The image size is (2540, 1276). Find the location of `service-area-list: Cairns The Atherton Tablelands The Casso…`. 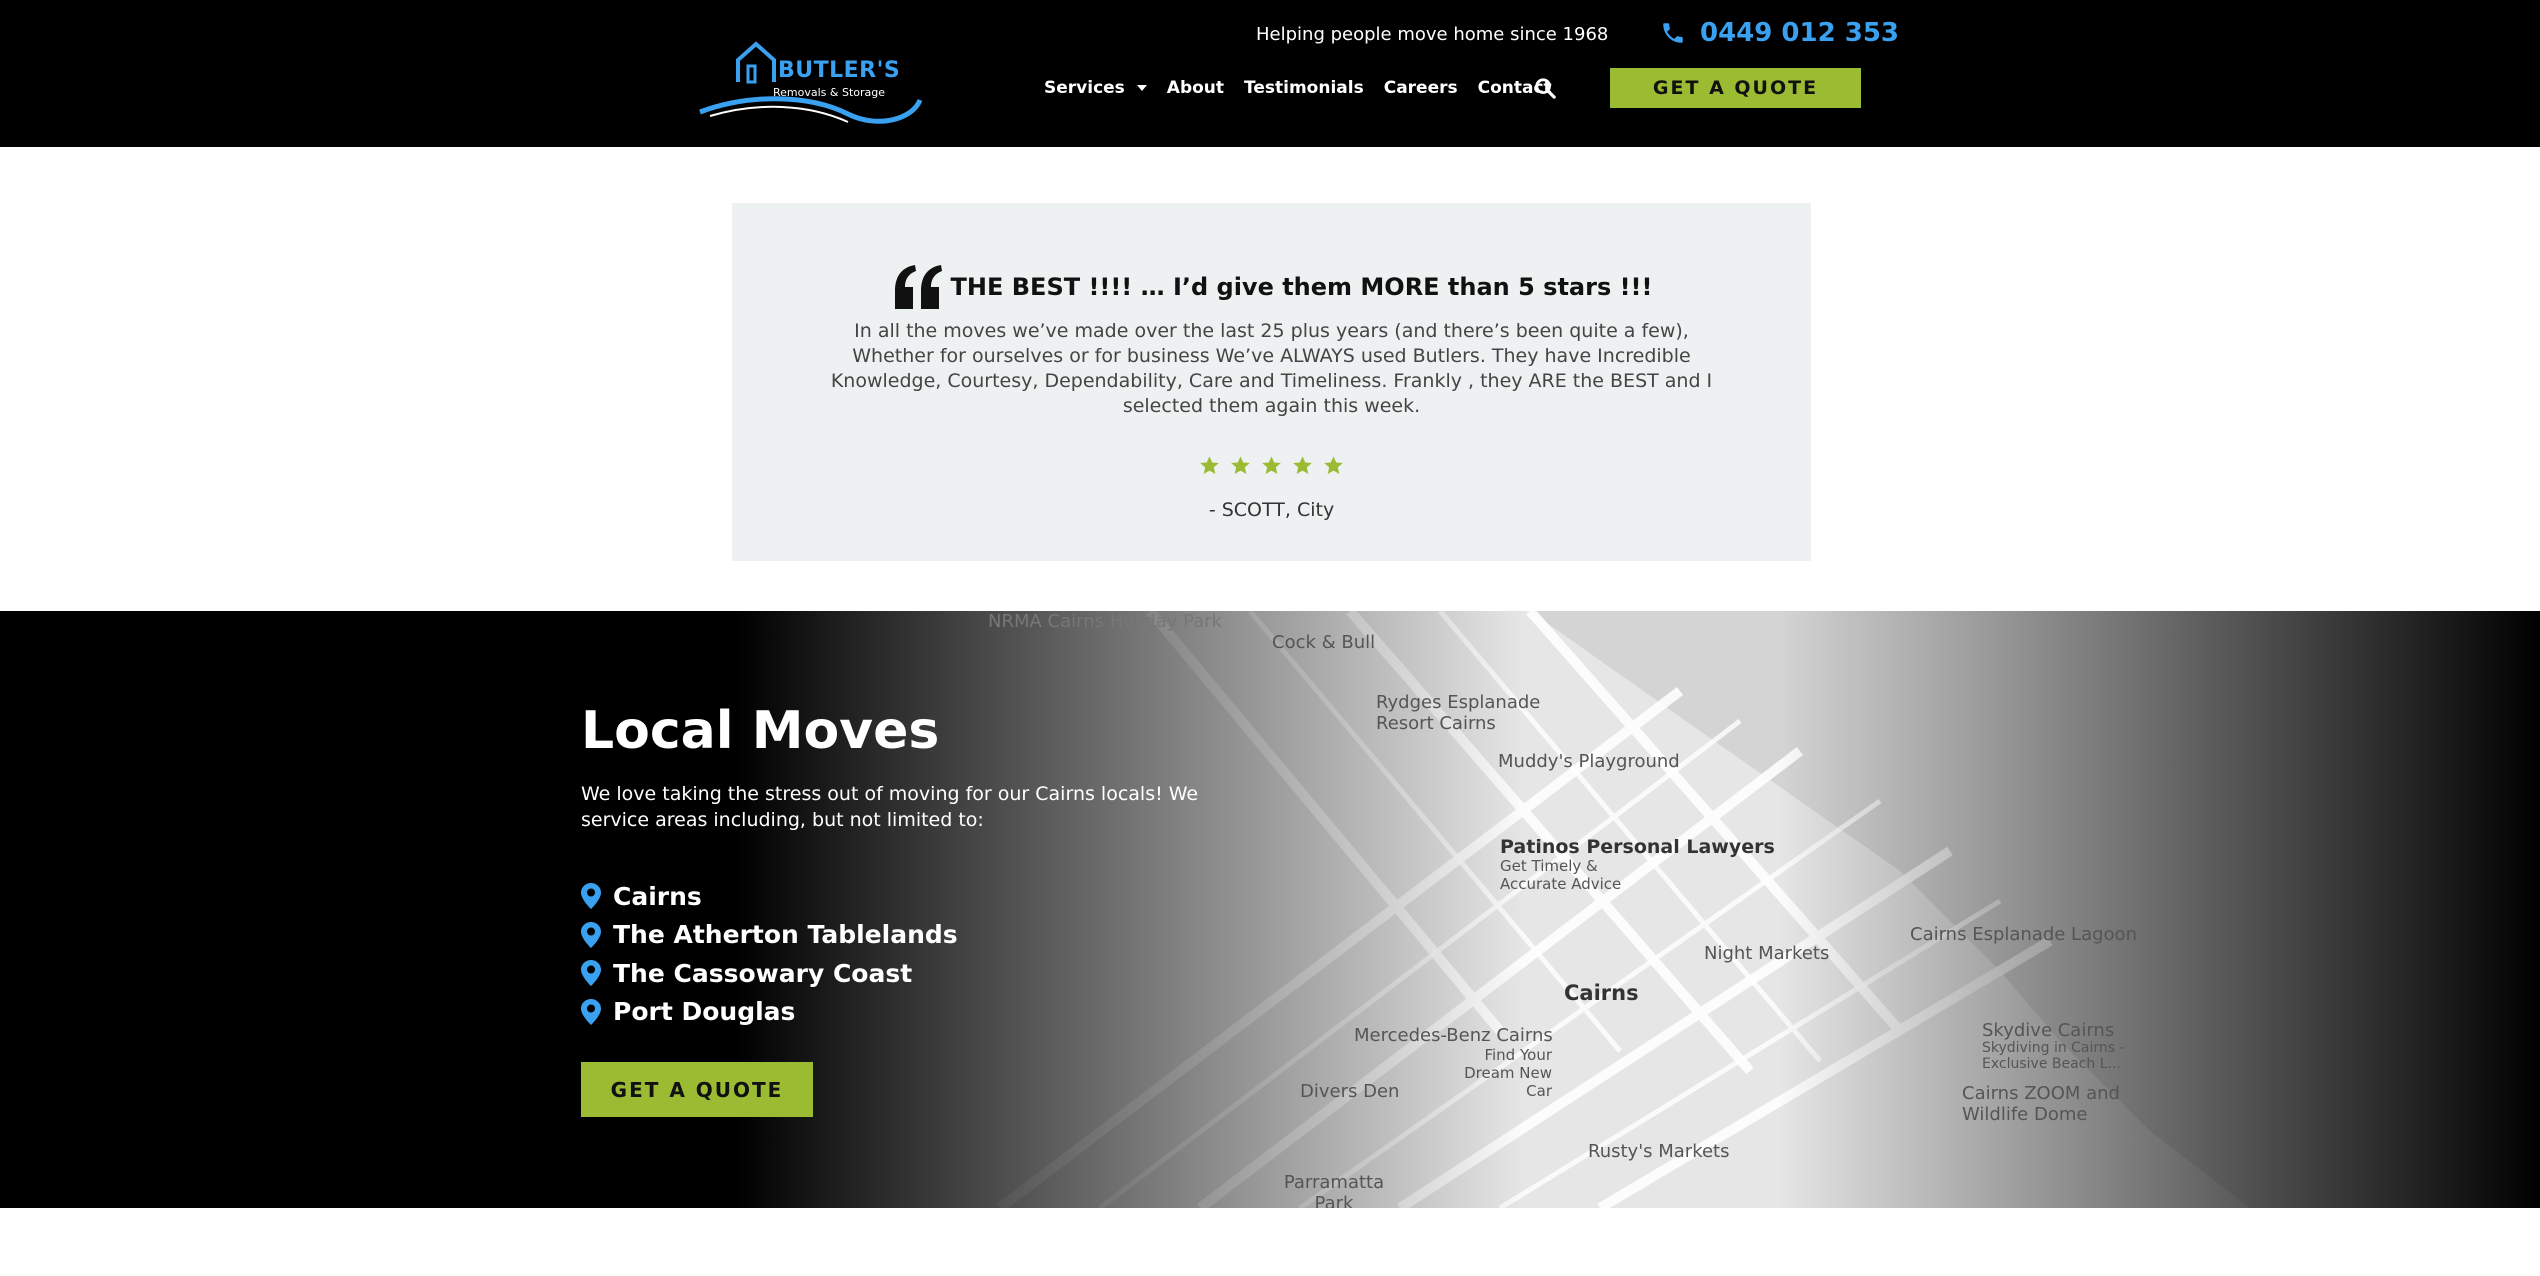

service-area-list: Cairns The Atherton Tablelands The Casso… is located at coordinates (769, 954).